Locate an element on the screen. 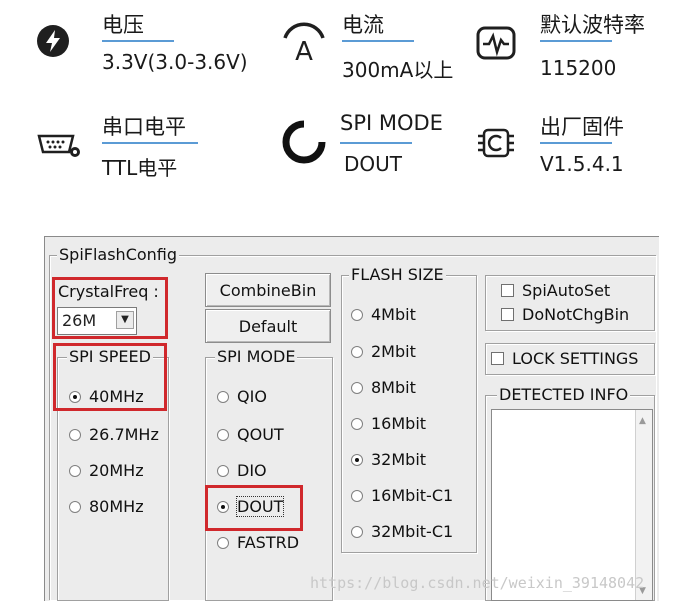 Image resolution: width=690 pixels, height=604 pixels. spi-auto-set-checkbox: SpiAutoSet is located at coordinates (555, 290).